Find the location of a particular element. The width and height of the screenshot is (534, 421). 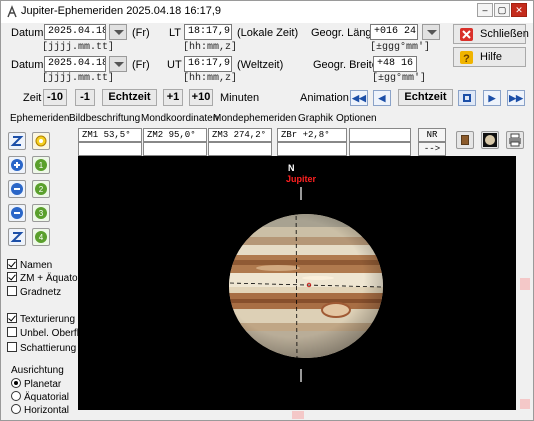

tool-rotate-button is located at coordinates (17, 141).